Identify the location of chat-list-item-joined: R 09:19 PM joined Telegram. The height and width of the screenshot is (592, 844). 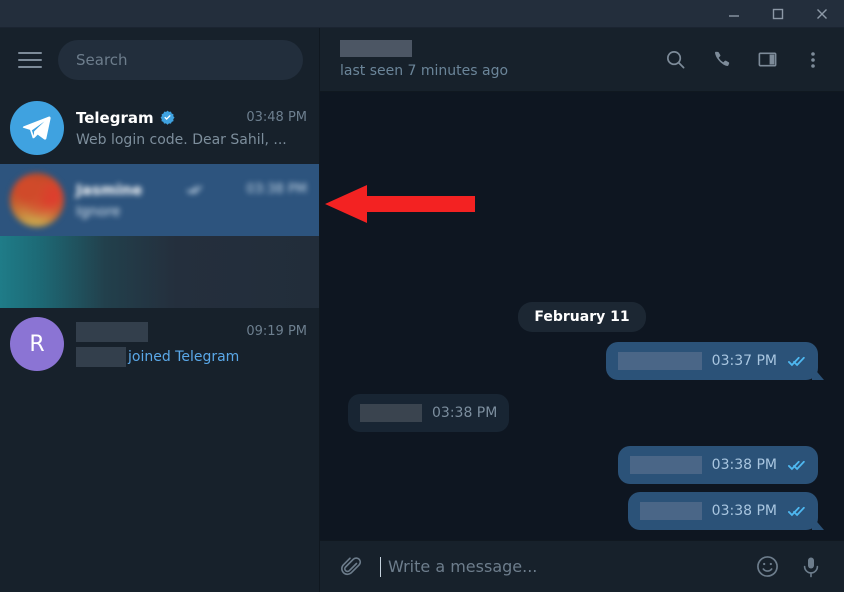
(159, 344).